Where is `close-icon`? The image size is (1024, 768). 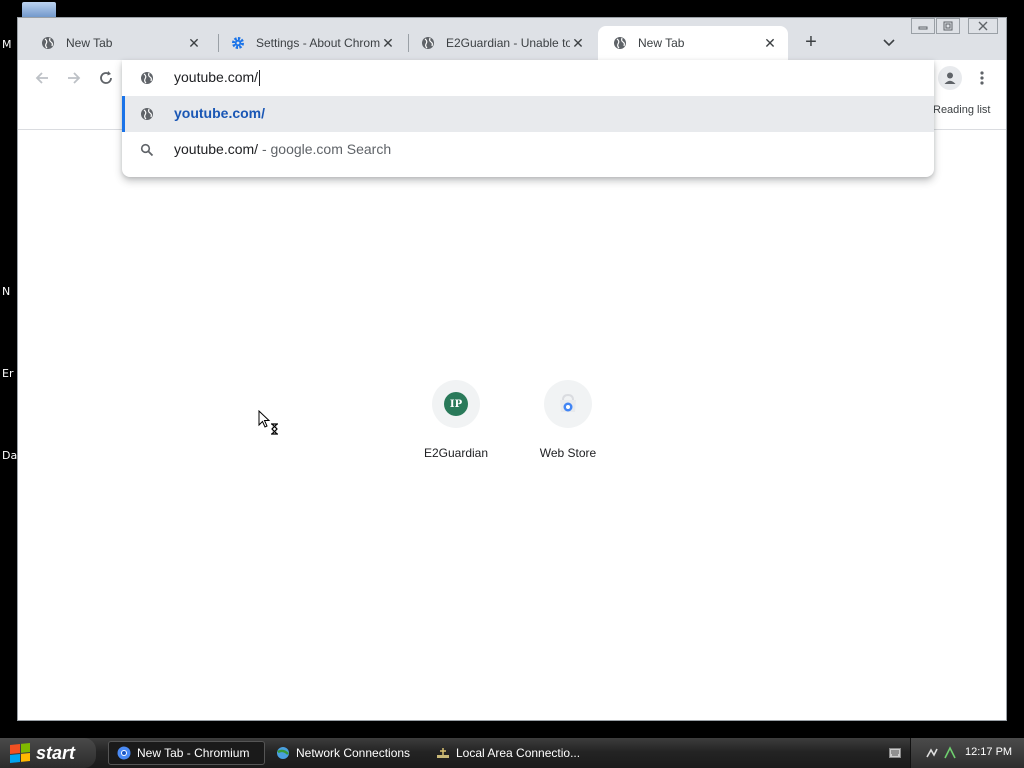
close-icon is located at coordinates (983, 26).